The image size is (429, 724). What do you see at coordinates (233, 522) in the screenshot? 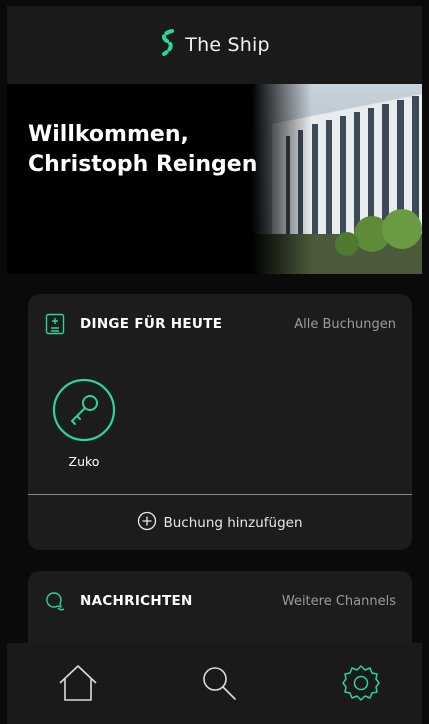
I see `add-booking-label: Buchung hinzufügen` at bounding box center [233, 522].